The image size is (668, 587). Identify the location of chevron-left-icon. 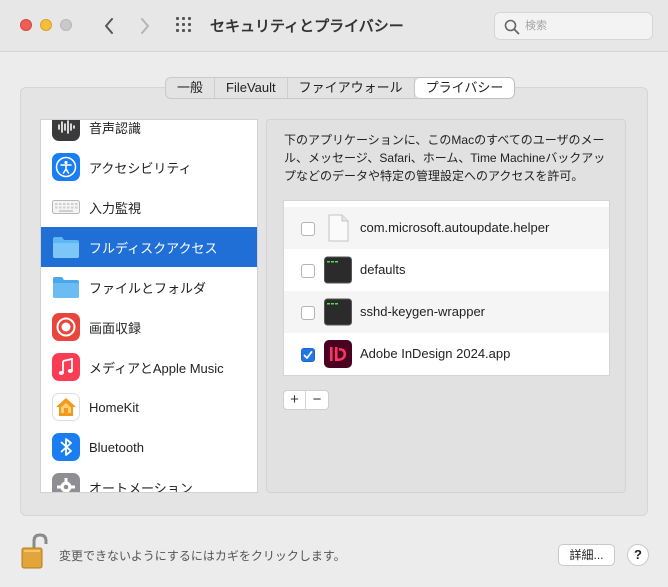
(109, 26).